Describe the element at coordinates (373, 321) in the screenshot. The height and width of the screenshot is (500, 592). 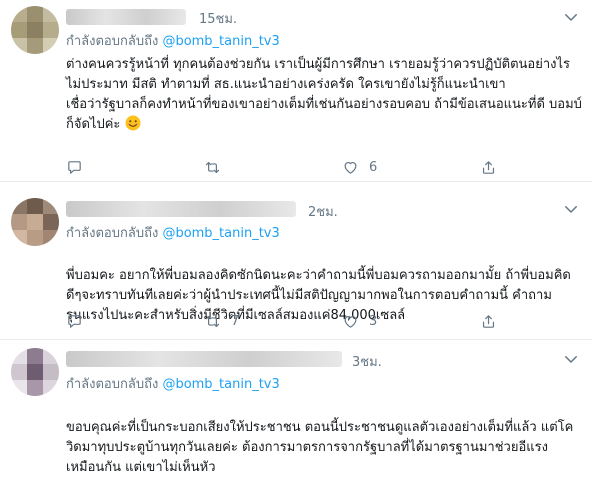
I see `like-count: 3` at that location.